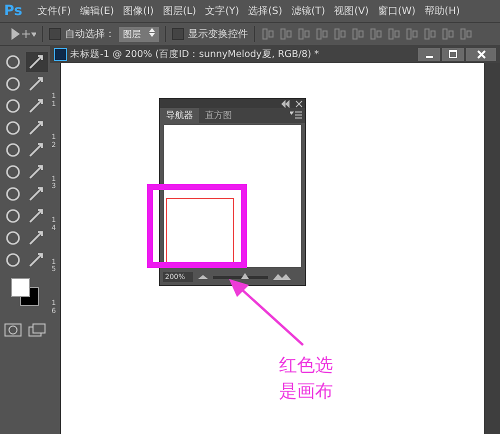 The height and width of the screenshot is (434, 500). I want to click on up-down-caret-icon, so click(152, 32).